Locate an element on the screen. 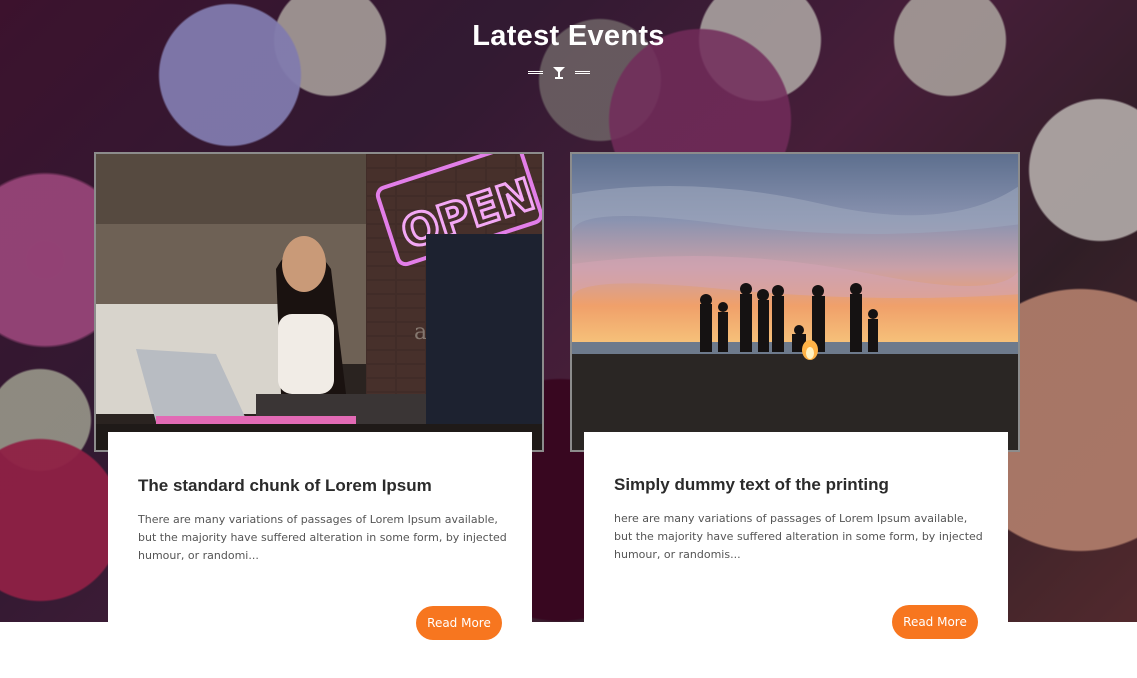 This screenshot has width=1137, height=678. section-title: Latest Events is located at coordinates (568, 36).